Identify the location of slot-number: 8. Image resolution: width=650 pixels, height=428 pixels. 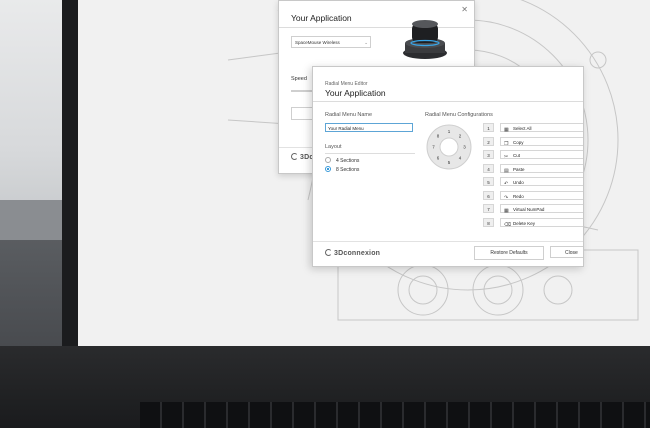
(488, 222).